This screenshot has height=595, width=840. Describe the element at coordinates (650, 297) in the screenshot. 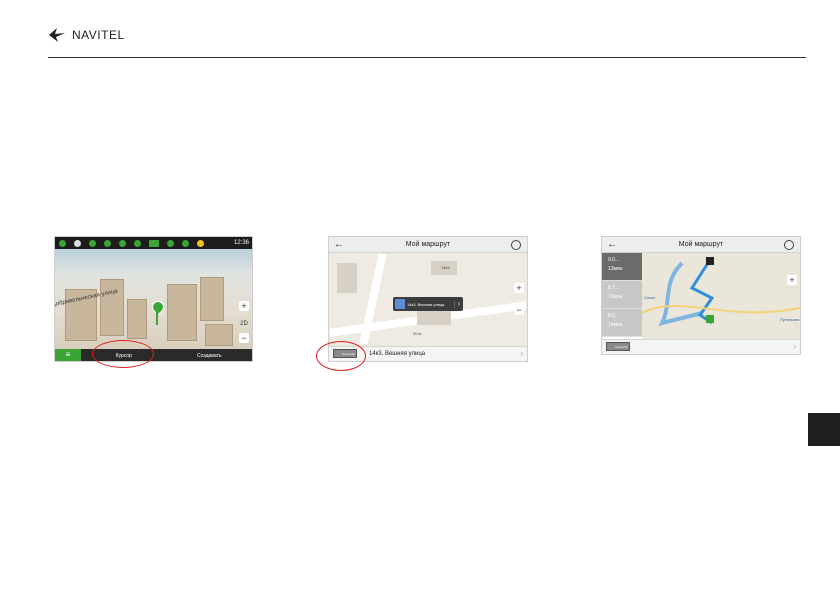

I see `place-label: Сокол` at that location.